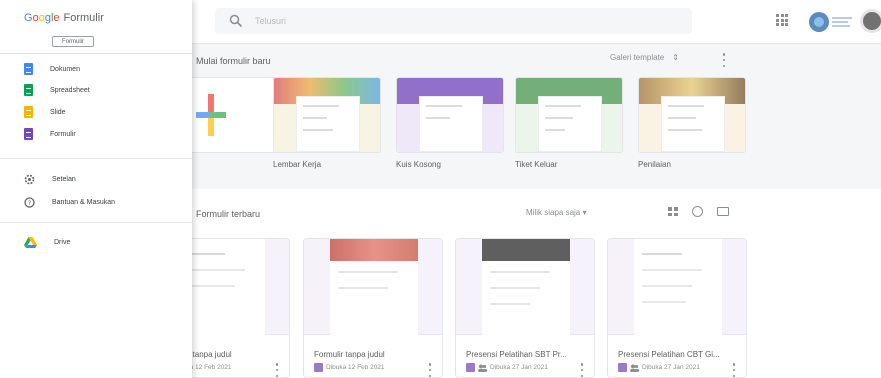  Describe the element at coordinates (28, 69) in the screenshot. I see `docs-icon` at that location.